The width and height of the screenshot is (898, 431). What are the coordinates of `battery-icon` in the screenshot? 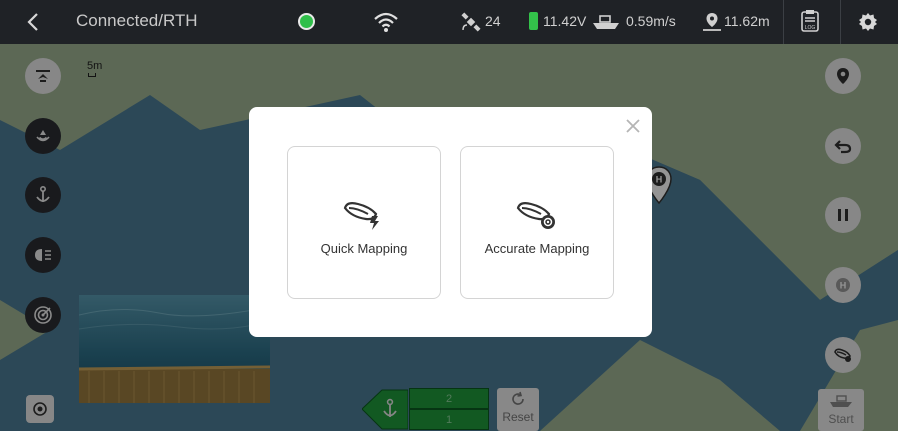 It's located at (533, 21).